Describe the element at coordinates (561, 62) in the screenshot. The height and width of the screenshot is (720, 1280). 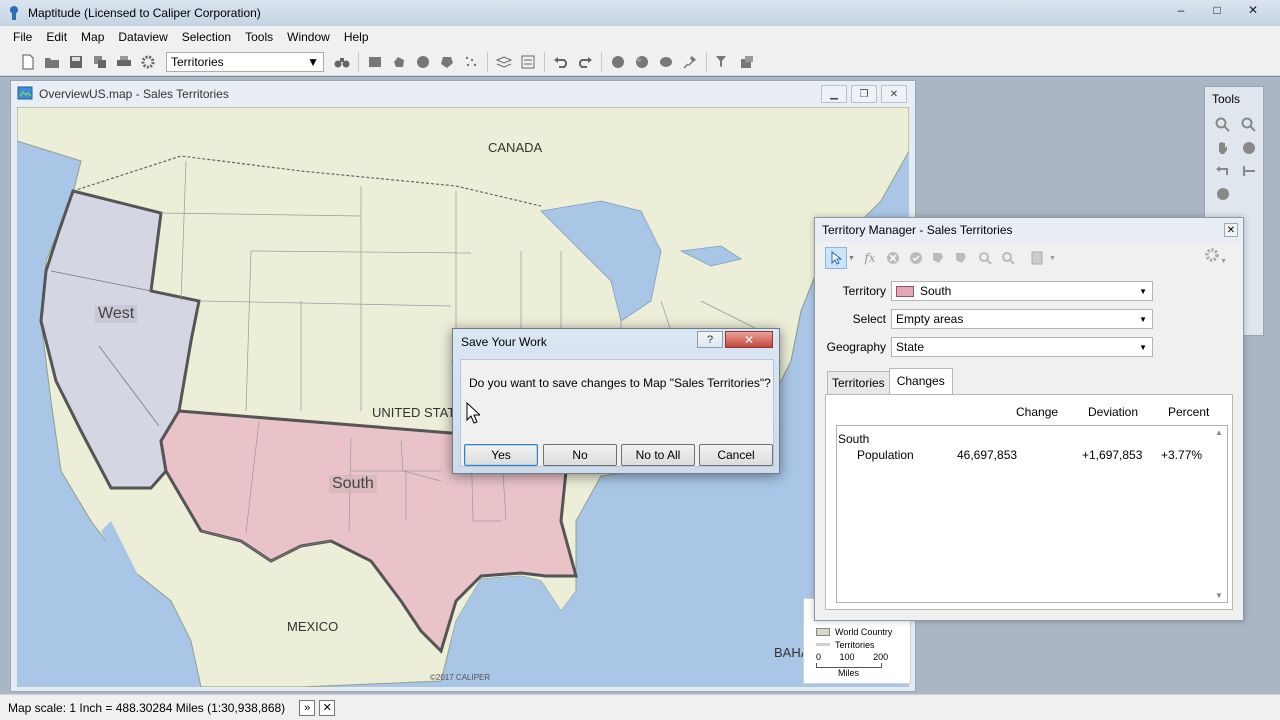
I see `undo-icon` at that location.